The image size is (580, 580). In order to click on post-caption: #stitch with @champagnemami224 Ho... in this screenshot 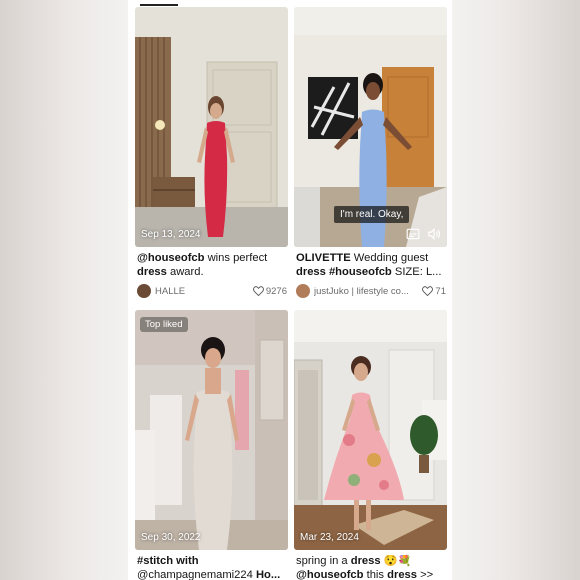, I will do `click(212, 567)`.